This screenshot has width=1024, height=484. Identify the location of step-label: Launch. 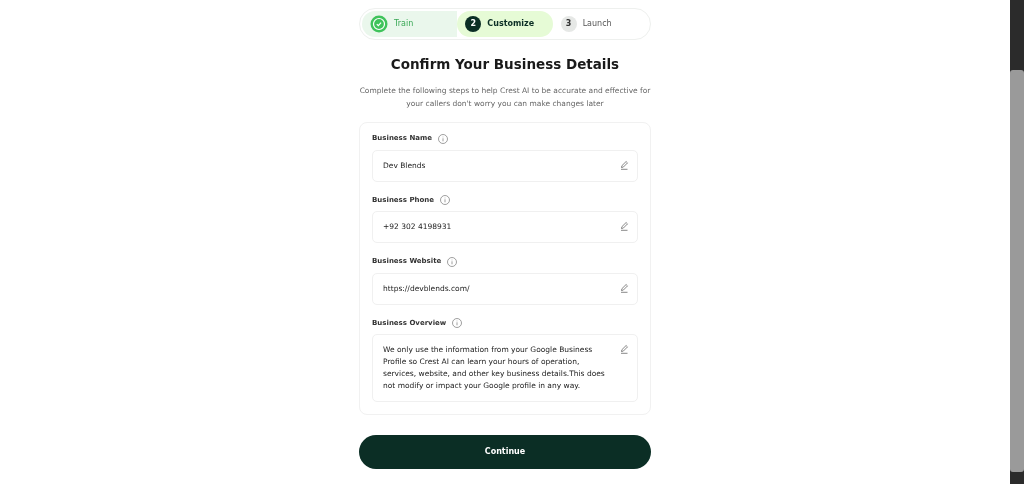
(597, 24).